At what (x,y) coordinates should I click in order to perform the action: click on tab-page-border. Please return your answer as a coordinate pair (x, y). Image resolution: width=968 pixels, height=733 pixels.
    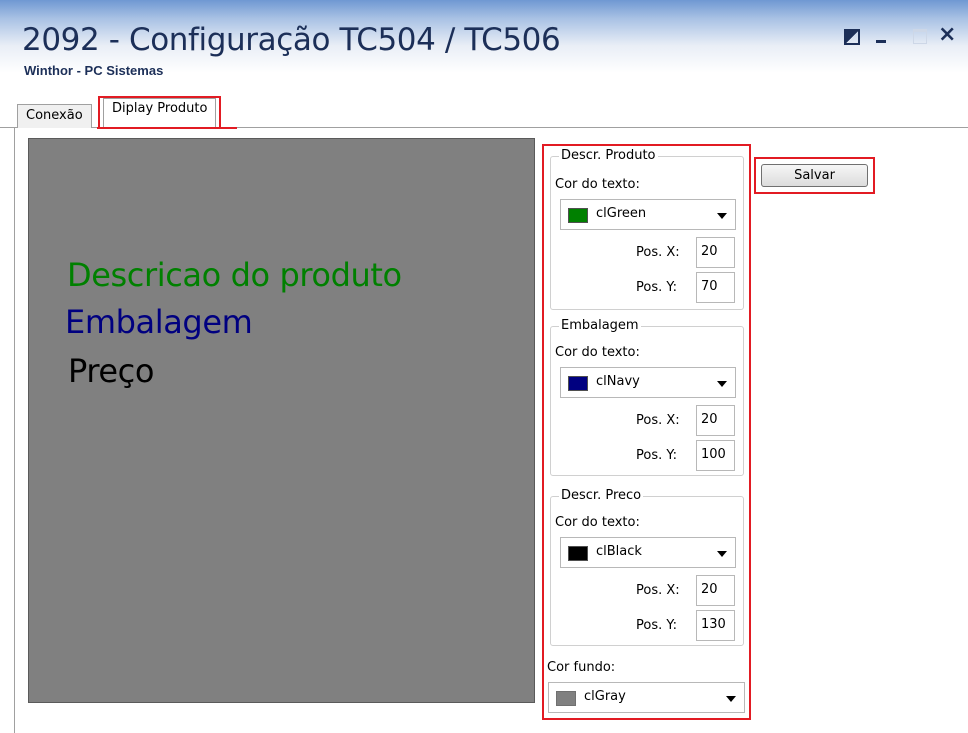
    Looking at the image, I should click on (14, 430).